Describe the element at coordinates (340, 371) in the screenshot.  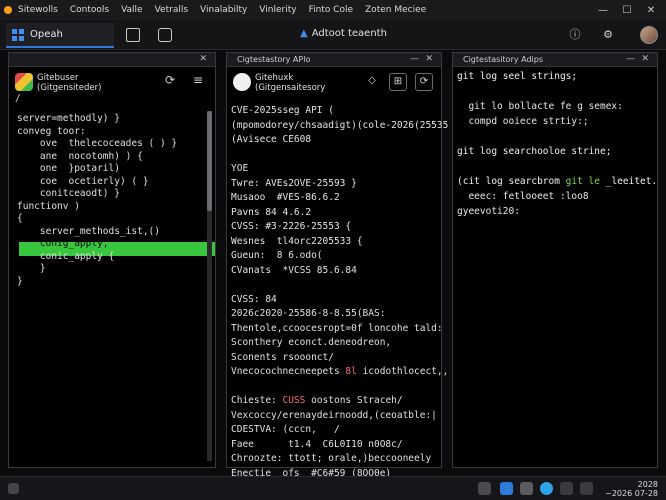
I see `code-line: Vnecocochnecneepets 8l icodothlocect,,` at that location.